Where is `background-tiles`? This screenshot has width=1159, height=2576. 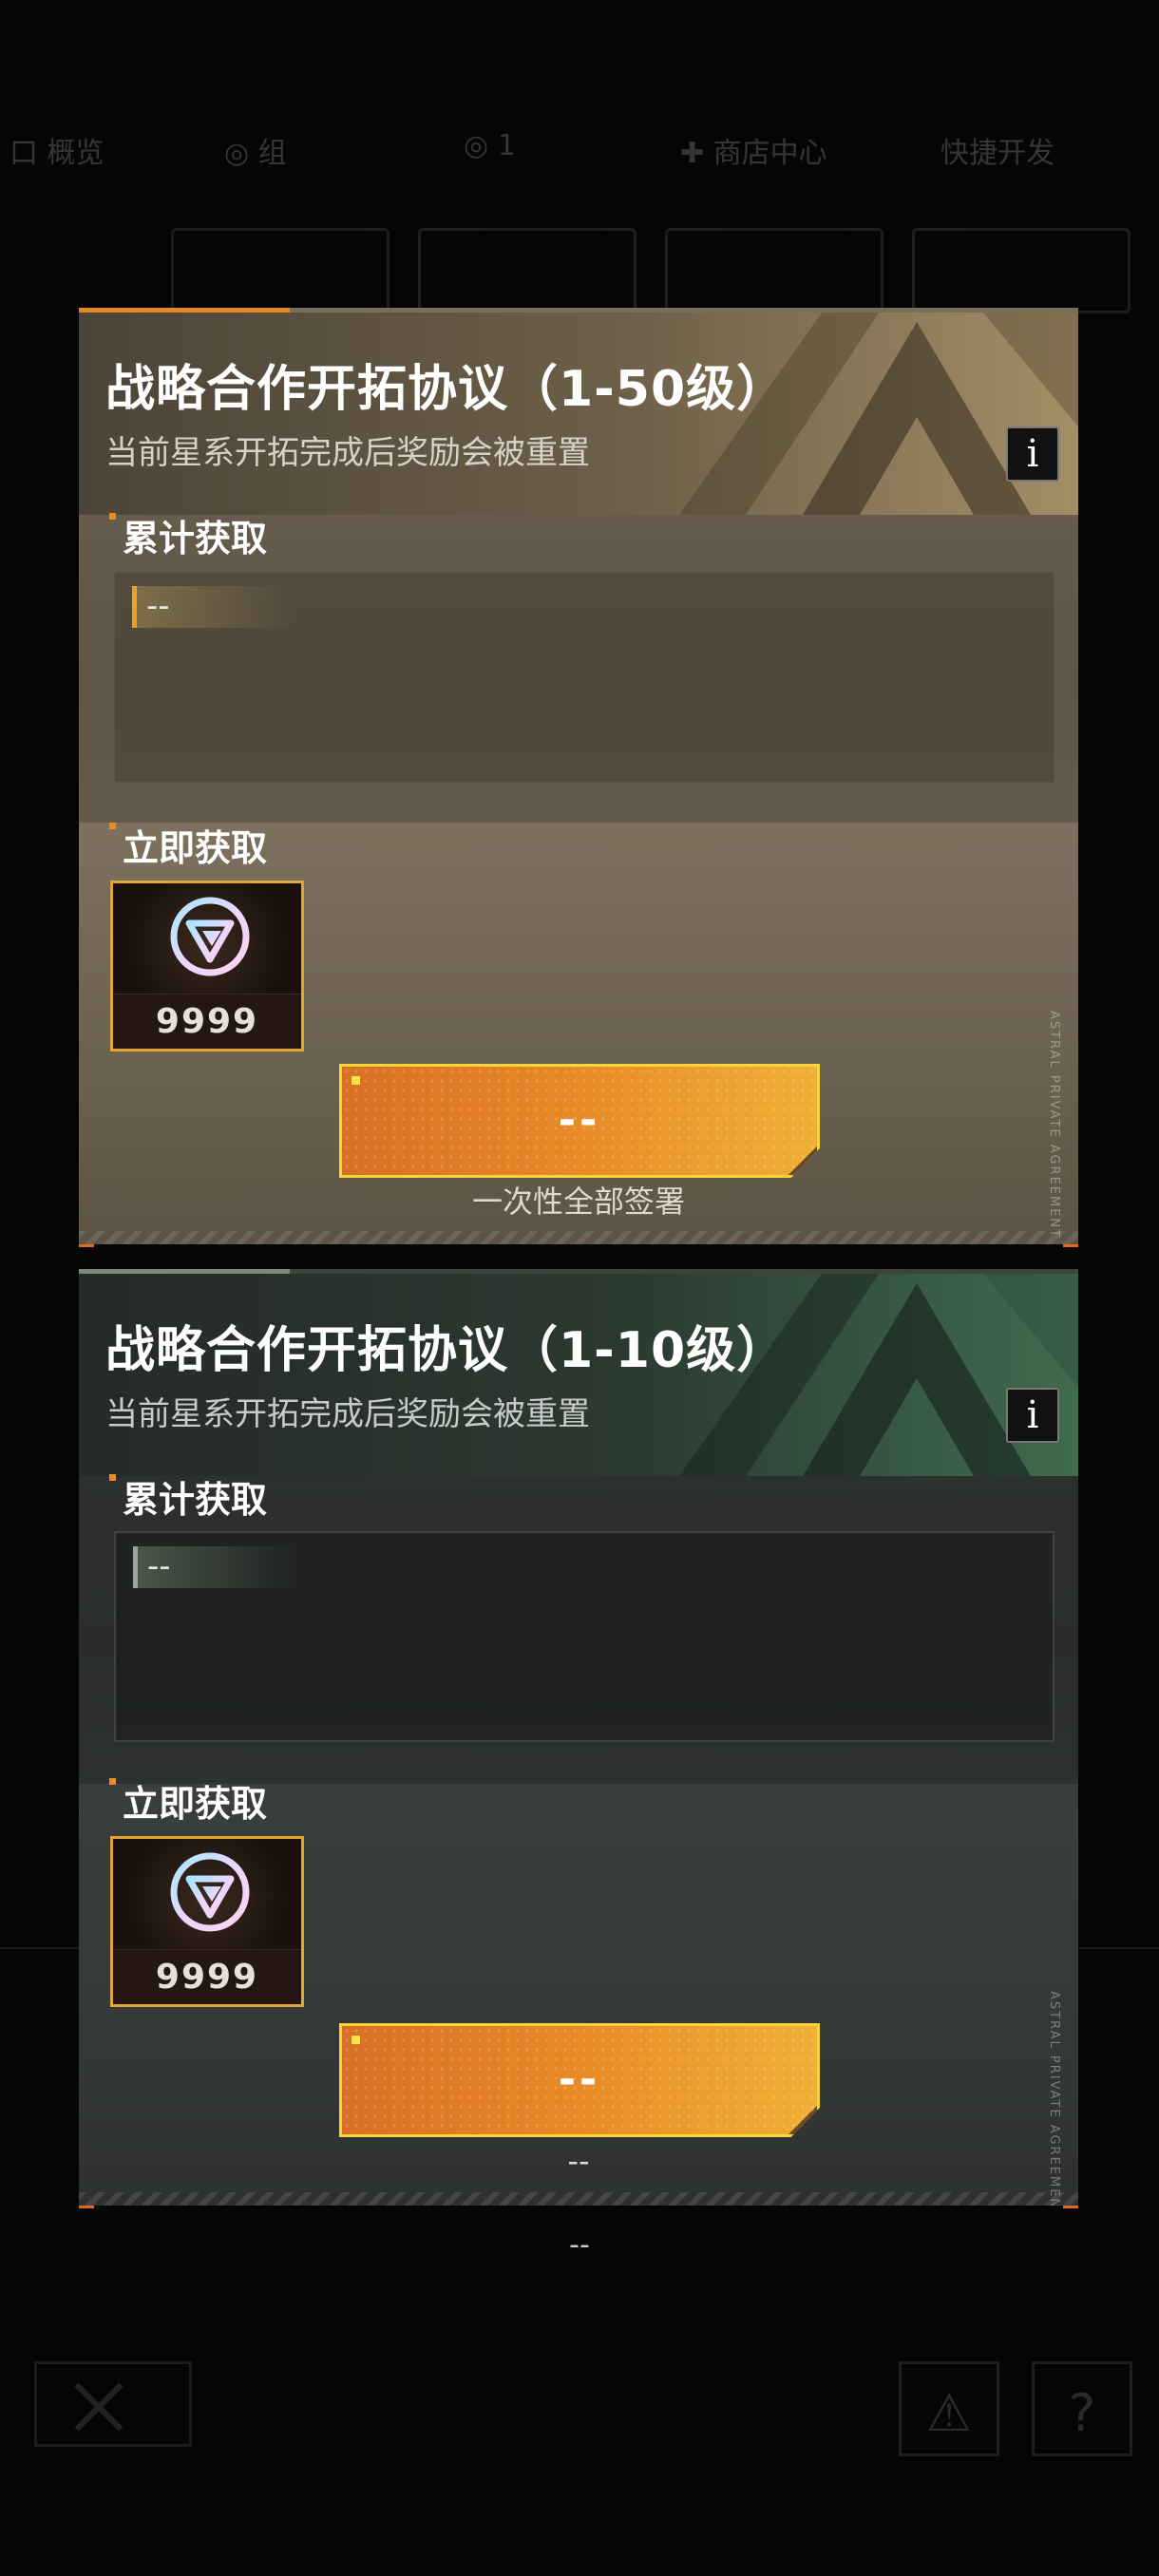 background-tiles is located at coordinates (650, 270).